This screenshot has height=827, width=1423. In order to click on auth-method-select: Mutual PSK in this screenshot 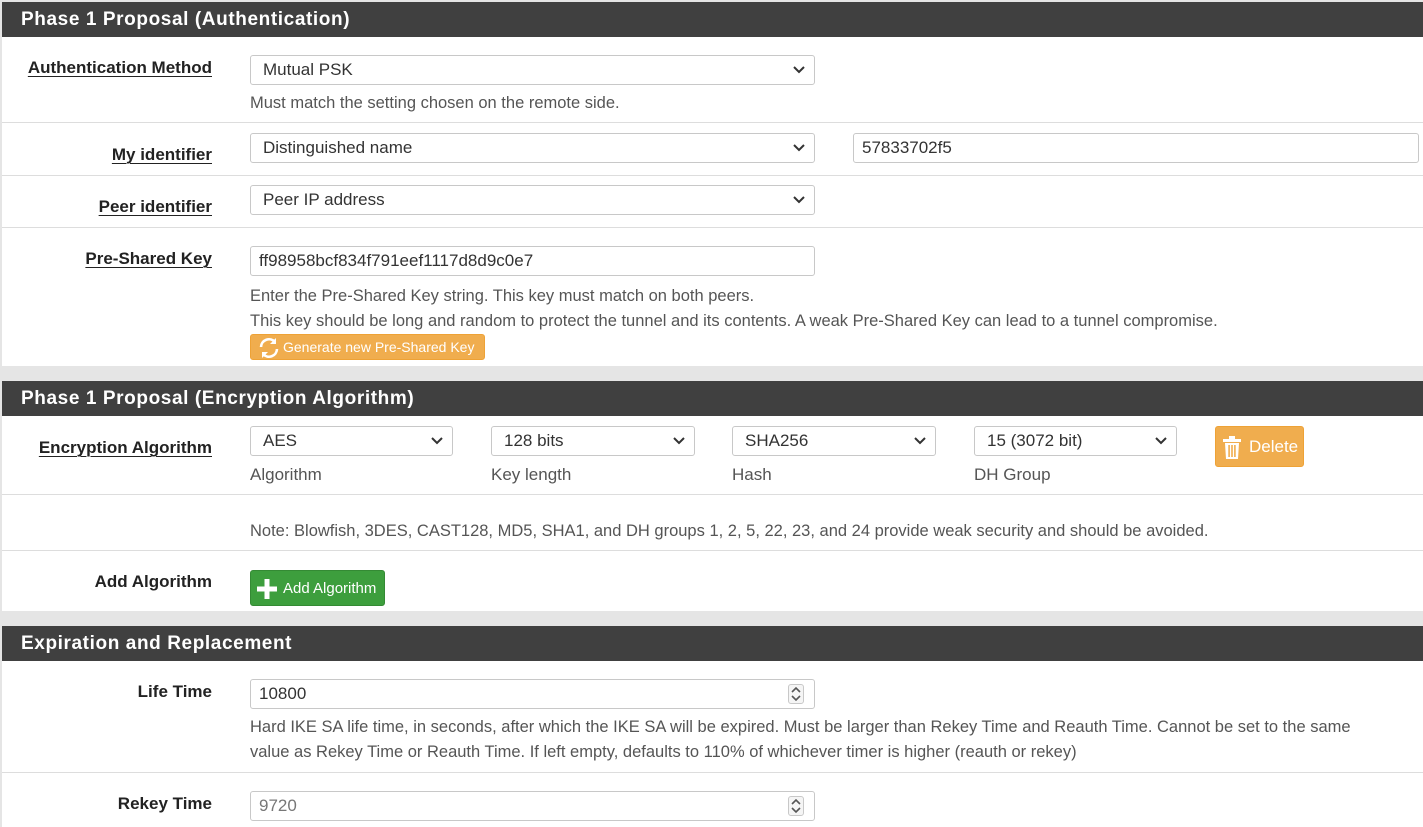, I will do `click(532, 70)`.